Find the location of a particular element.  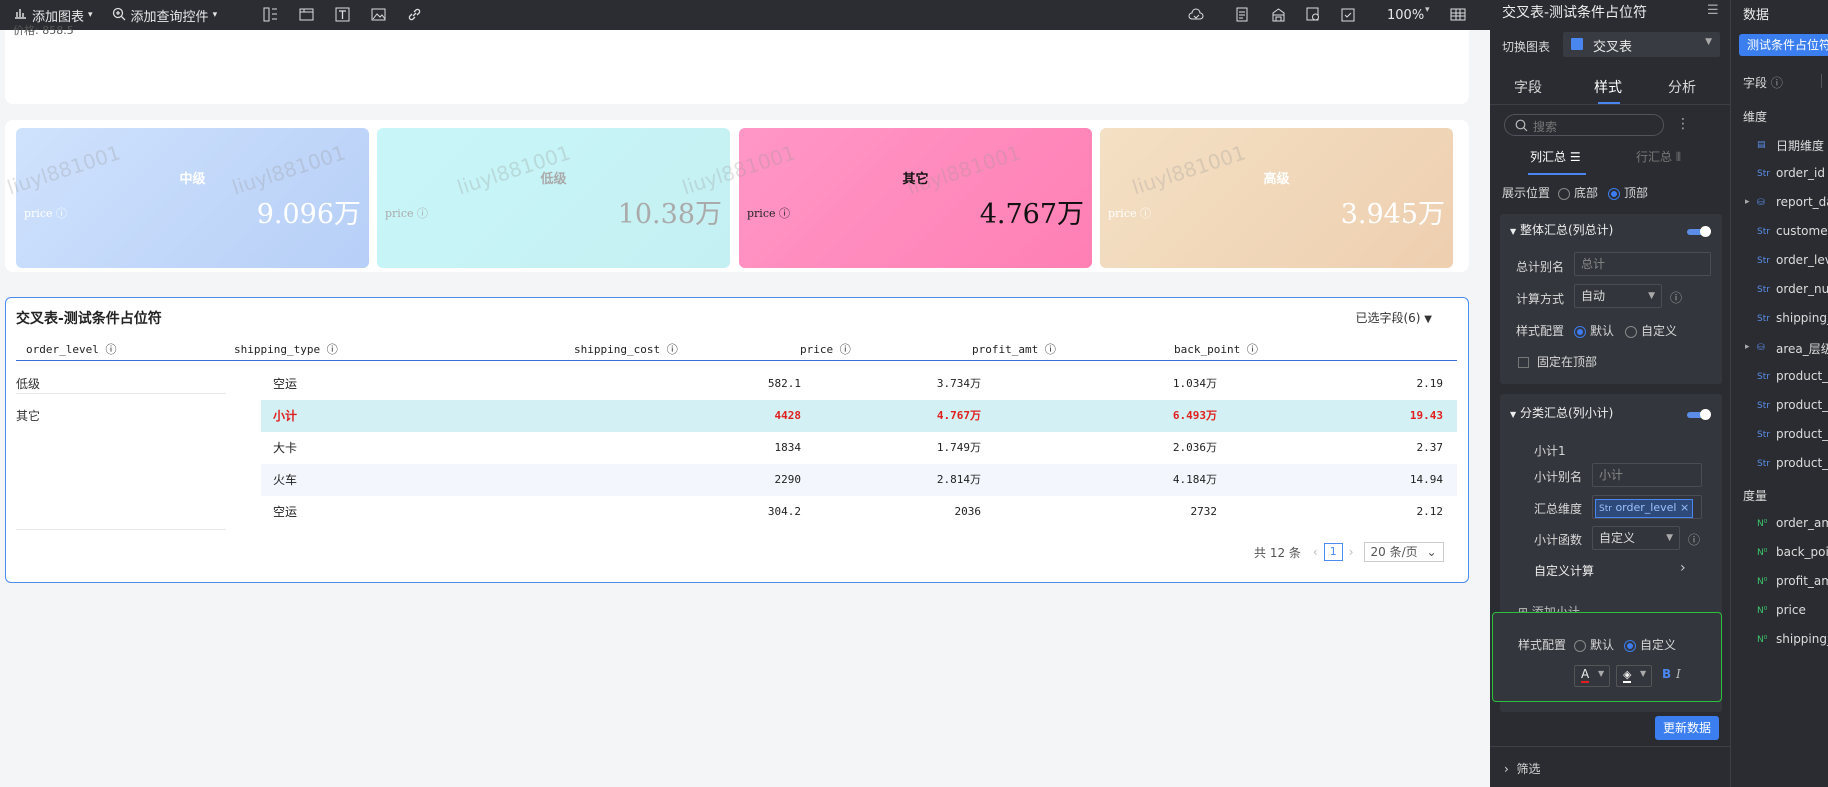

more-vertical-icon: ⋮ is located at coordinates (1683, 124).